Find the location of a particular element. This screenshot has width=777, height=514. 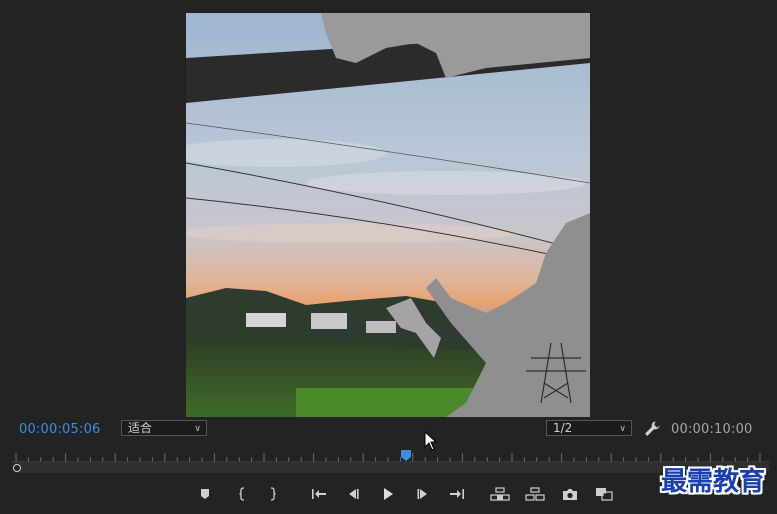

step-forward-icon is located at coordinates (423, 494).